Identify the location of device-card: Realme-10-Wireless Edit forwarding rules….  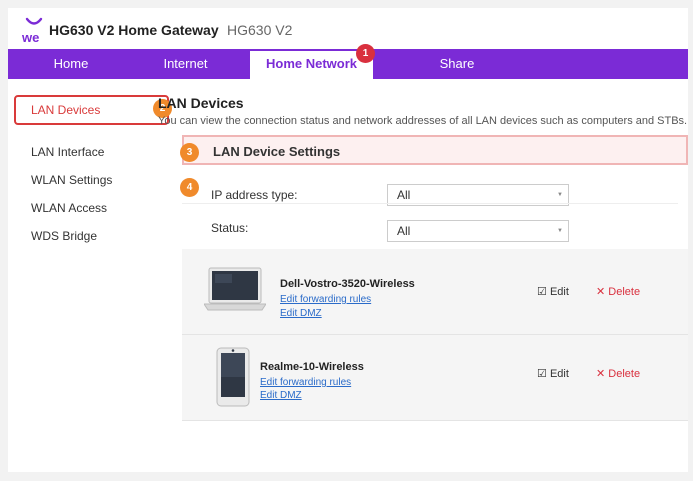
(435, 378).